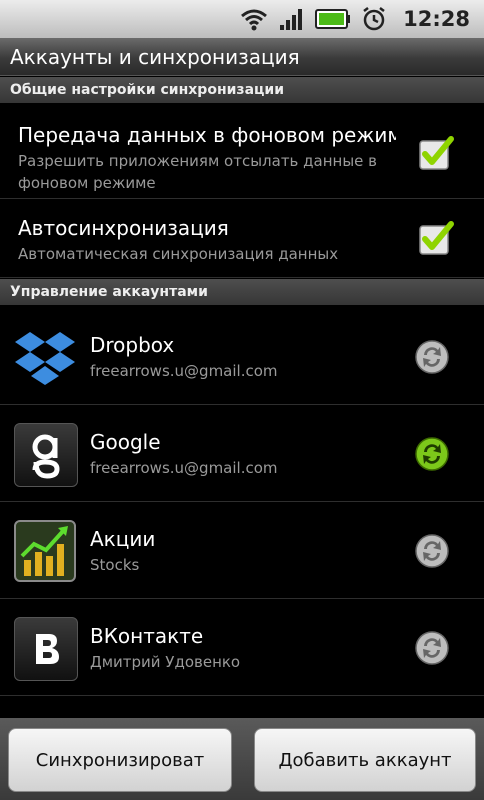 The image size is (484, 800). I want to click on account-row-google: Google freearrows.u@gmail.com, so click(242, 454).